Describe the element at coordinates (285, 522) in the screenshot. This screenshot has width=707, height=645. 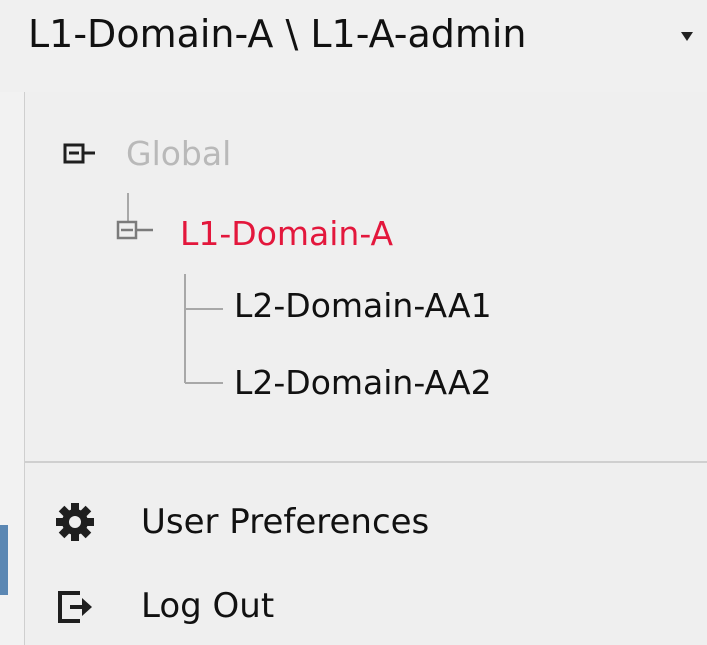
I see `user-preferences-label: User Preferences` at that location.